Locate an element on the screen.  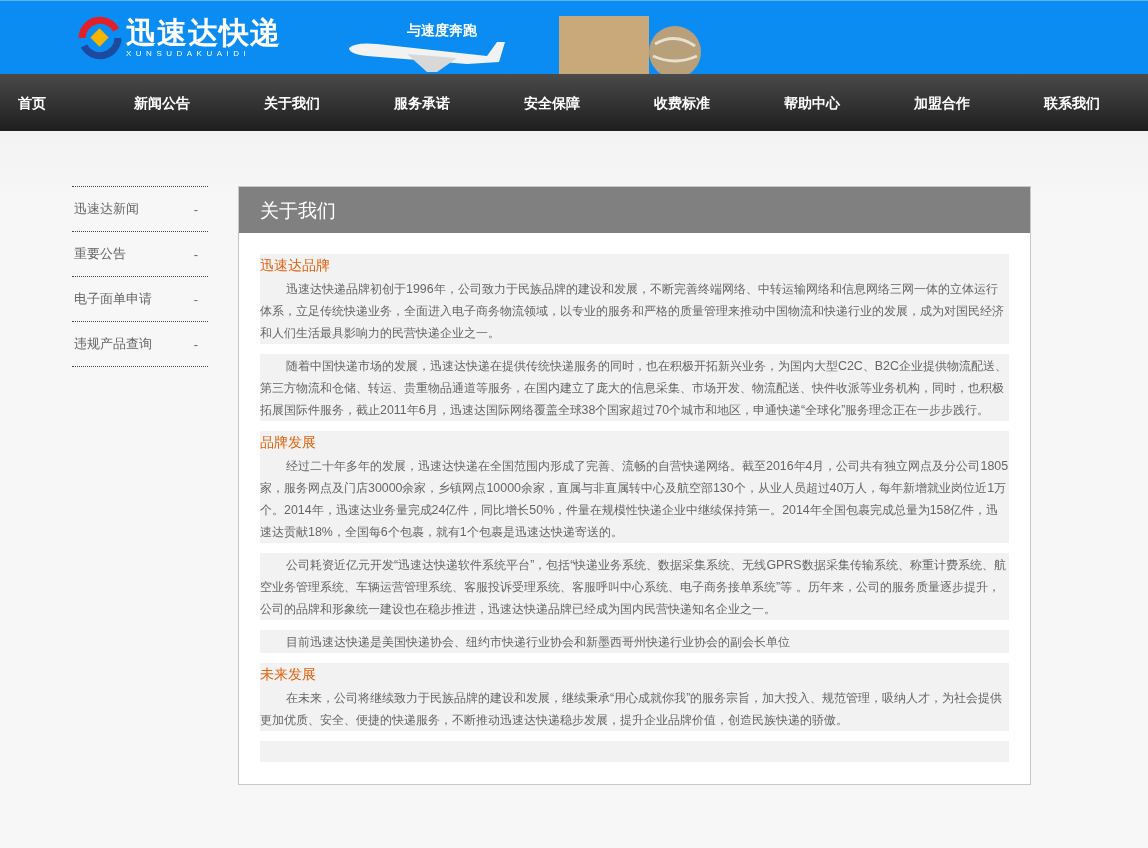
slogan: 与速度奔跑 is located at coordinates (442, 31).